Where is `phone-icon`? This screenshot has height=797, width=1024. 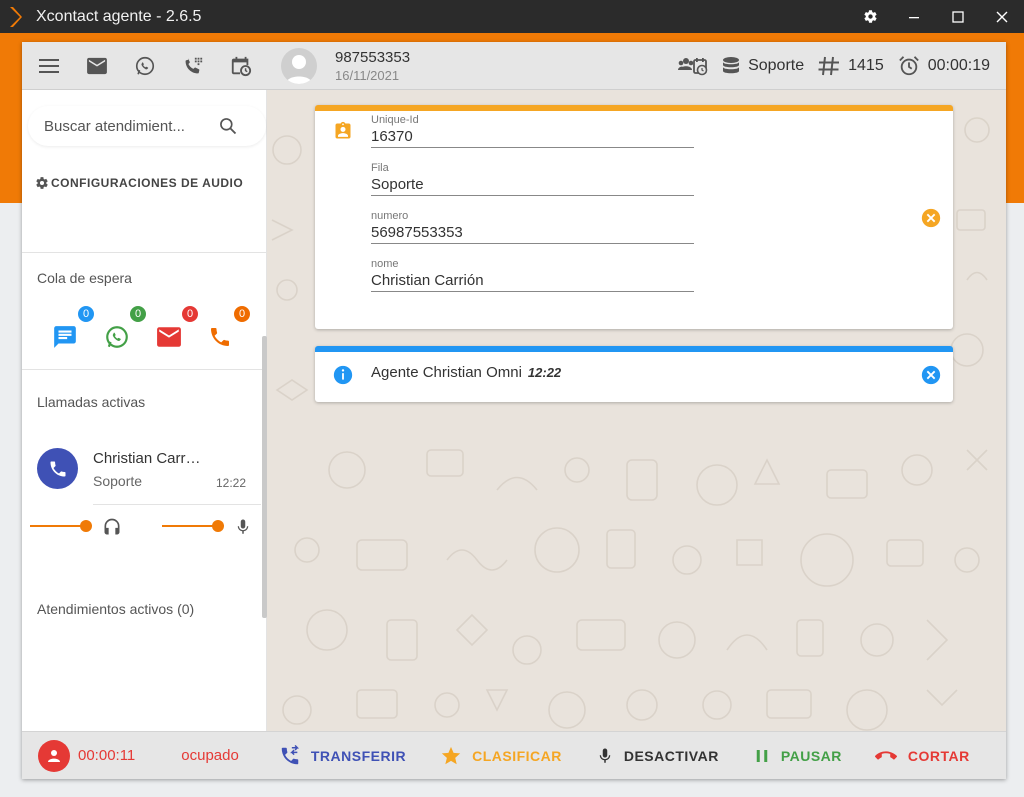 phone-icon is located at coordinates (220, 337).